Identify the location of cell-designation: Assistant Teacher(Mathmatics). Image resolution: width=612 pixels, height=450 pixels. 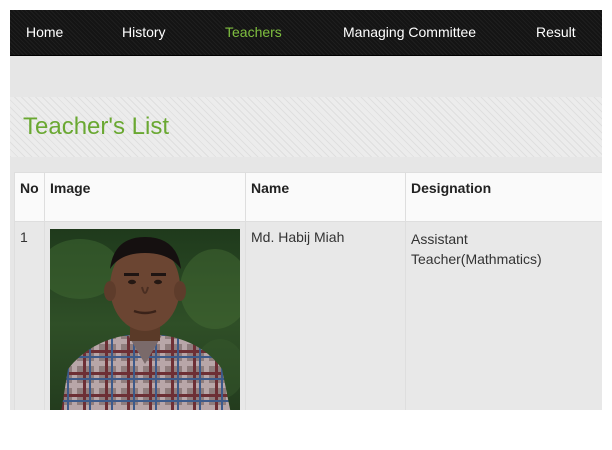
(503, 315).